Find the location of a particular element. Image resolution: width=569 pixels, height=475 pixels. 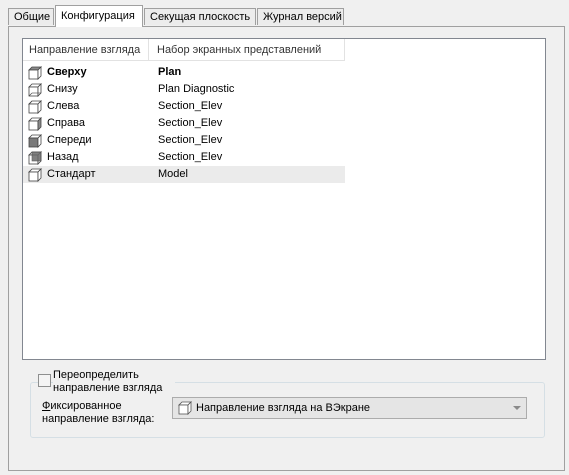

column-header-display-set: Набор экранных представлений is located at coordinates (247, 50).